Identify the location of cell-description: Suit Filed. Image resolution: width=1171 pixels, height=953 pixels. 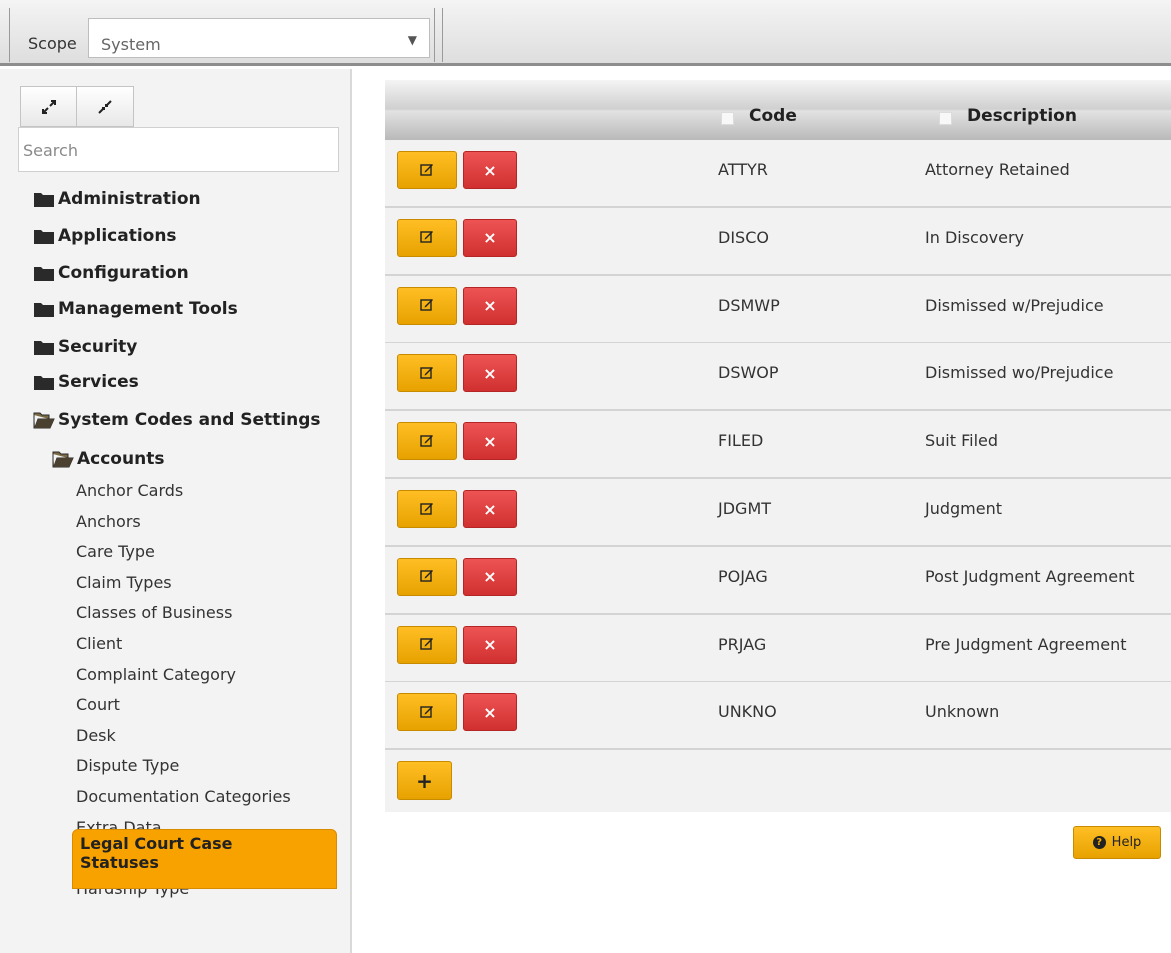
(962, 441).